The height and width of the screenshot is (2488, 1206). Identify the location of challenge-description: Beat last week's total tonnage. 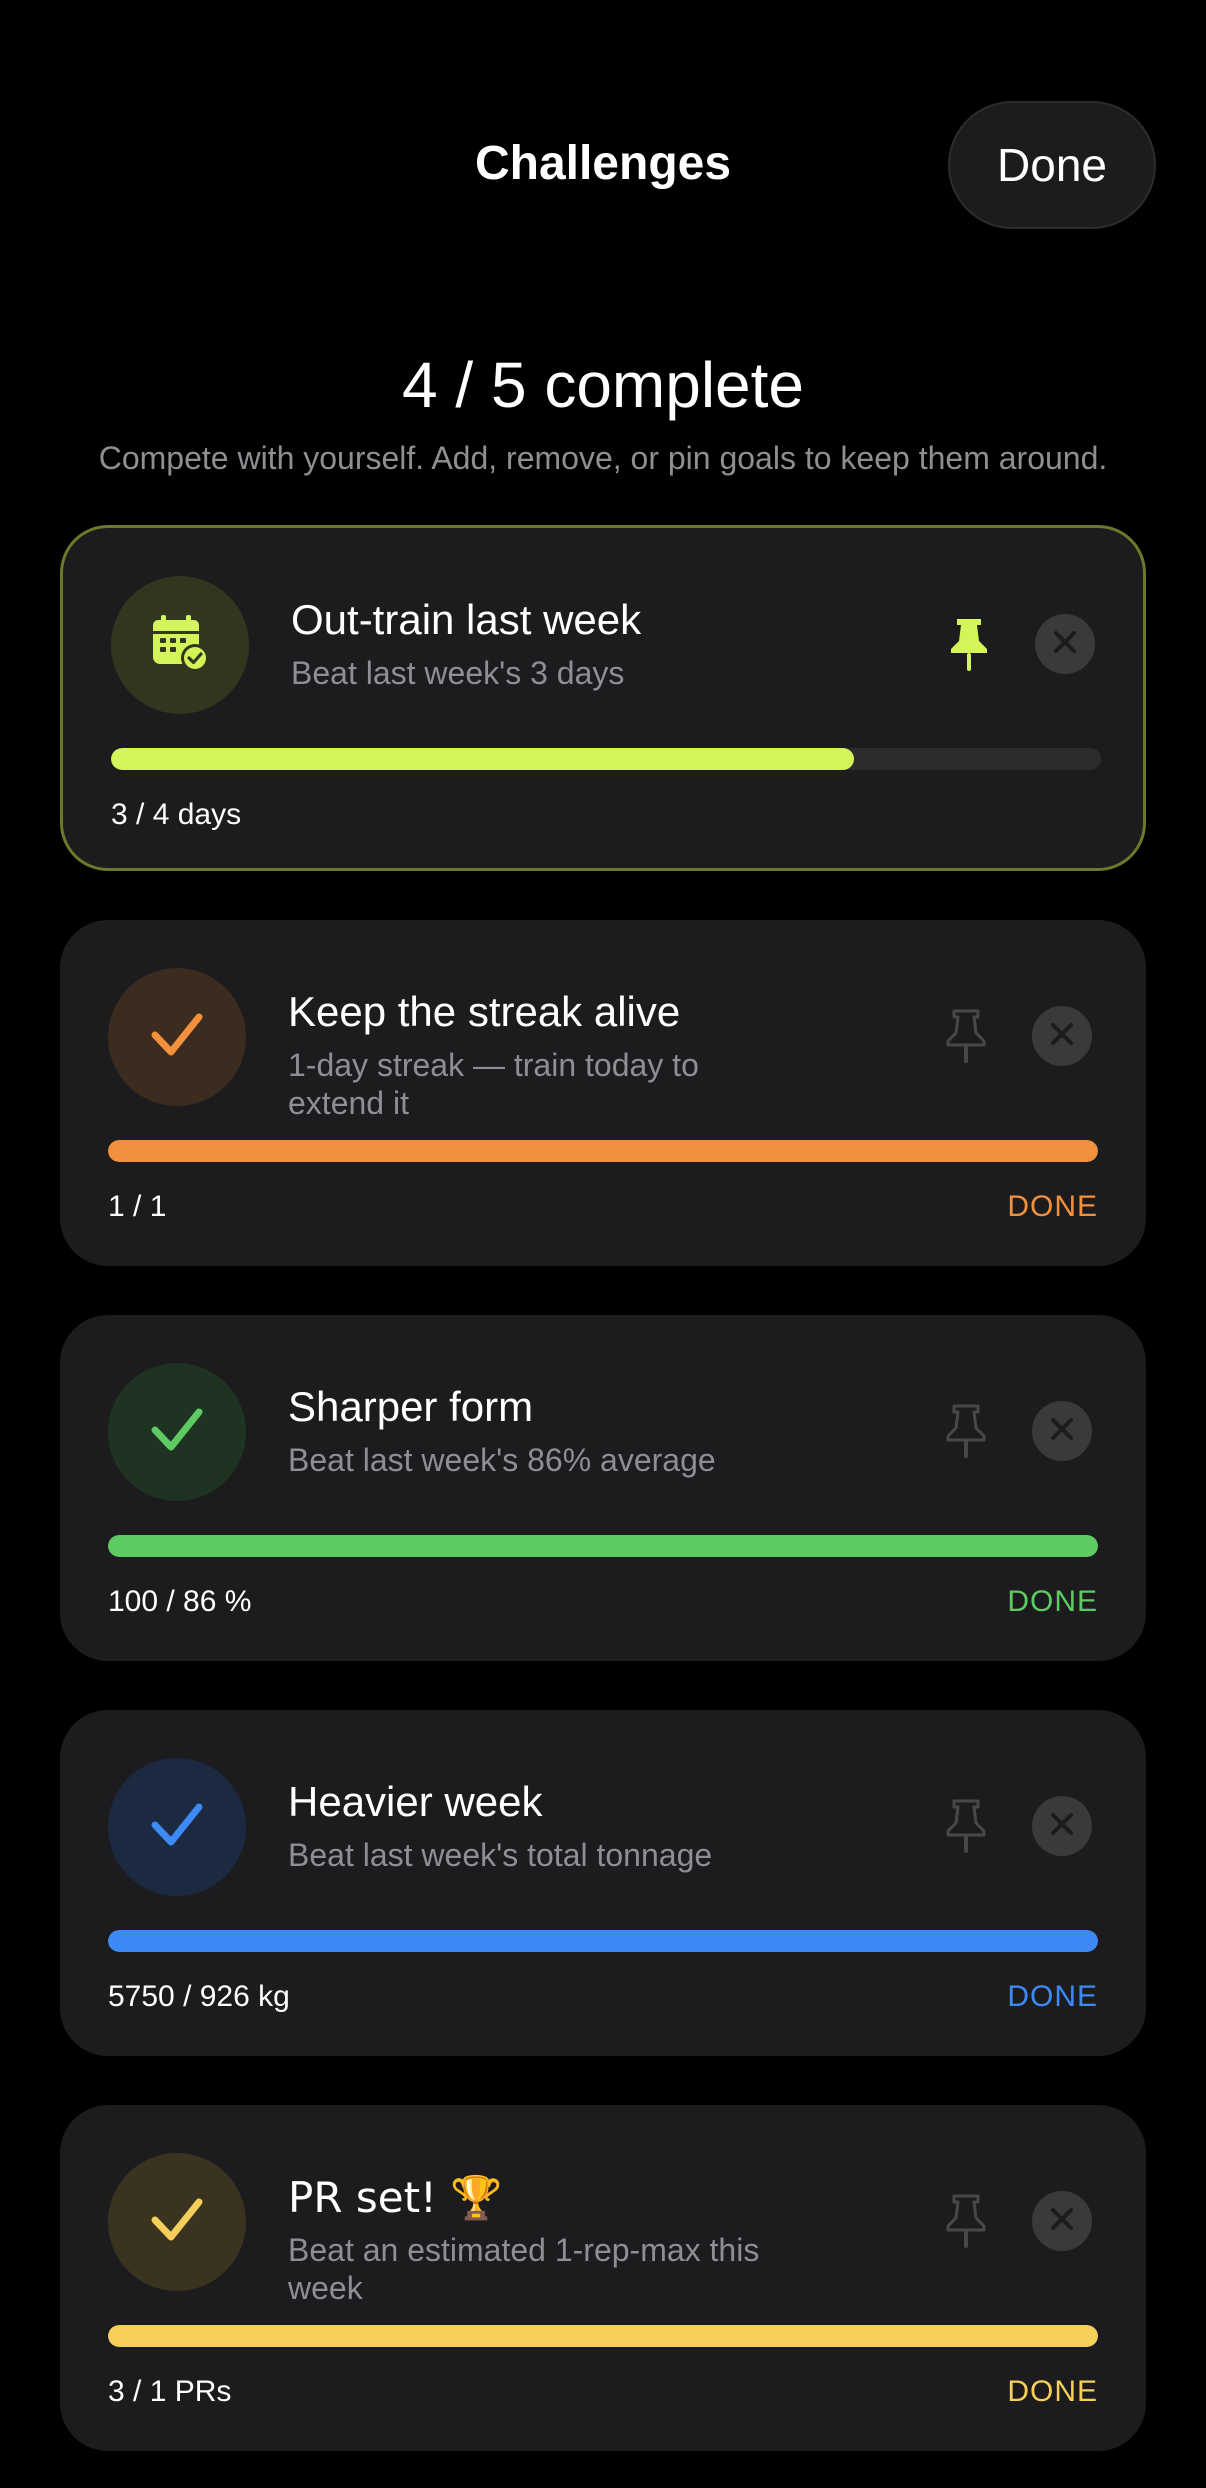
(500, 1855).